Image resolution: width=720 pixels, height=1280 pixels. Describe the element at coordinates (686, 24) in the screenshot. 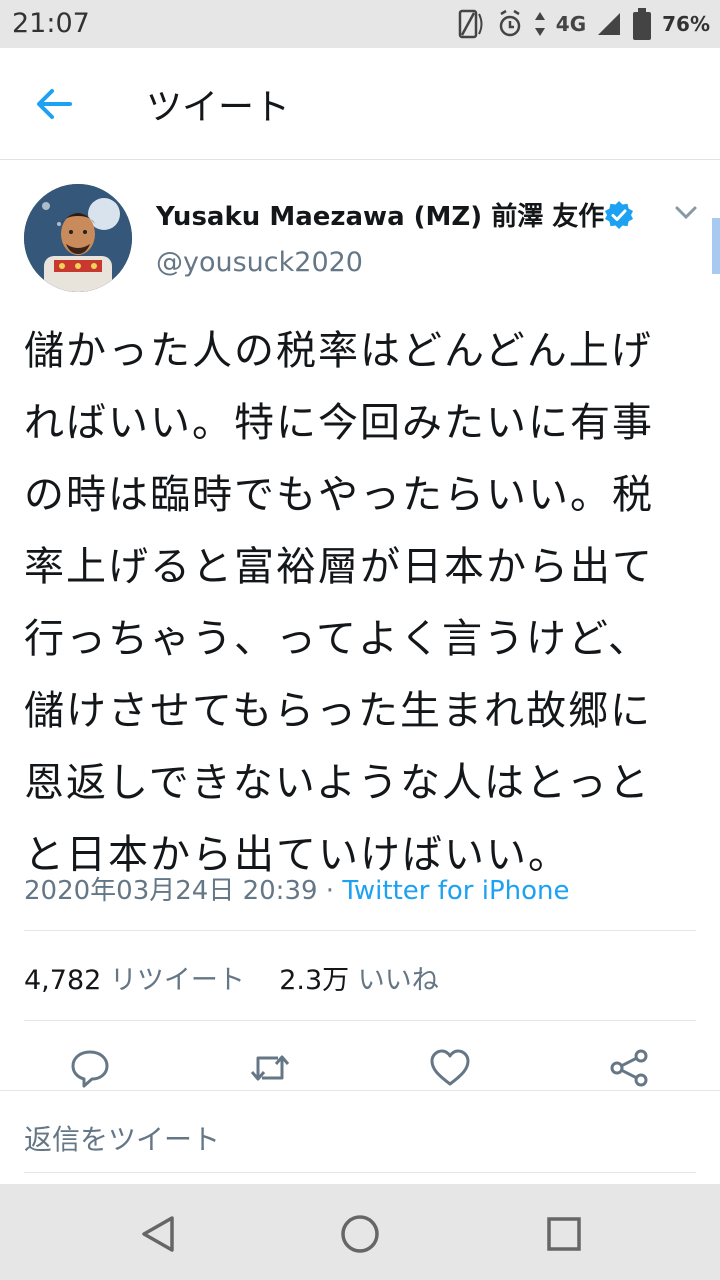

I see `battery-percent: 76%` at that location.